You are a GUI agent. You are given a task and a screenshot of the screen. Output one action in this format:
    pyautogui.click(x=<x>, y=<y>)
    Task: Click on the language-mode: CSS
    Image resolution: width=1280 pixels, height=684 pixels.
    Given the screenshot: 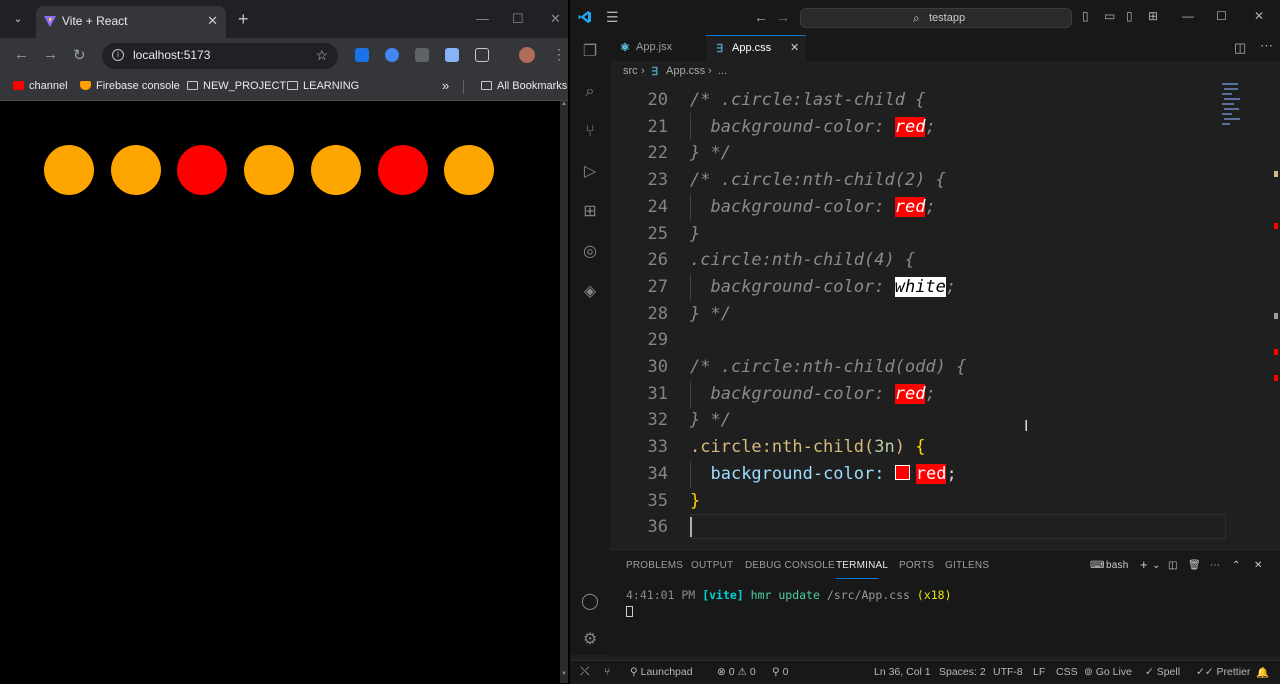 What is the action you would take?
    pyautogui.click(x=1067, y=672)
    